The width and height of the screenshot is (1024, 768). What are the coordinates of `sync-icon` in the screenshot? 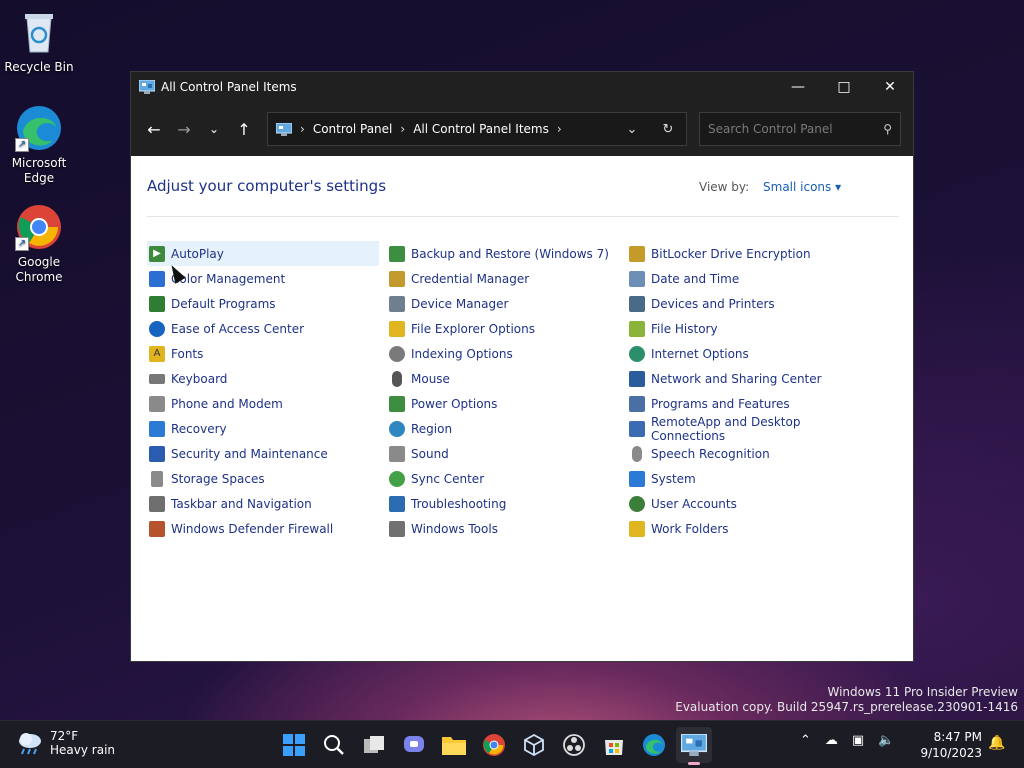 It's located at (397, 478).